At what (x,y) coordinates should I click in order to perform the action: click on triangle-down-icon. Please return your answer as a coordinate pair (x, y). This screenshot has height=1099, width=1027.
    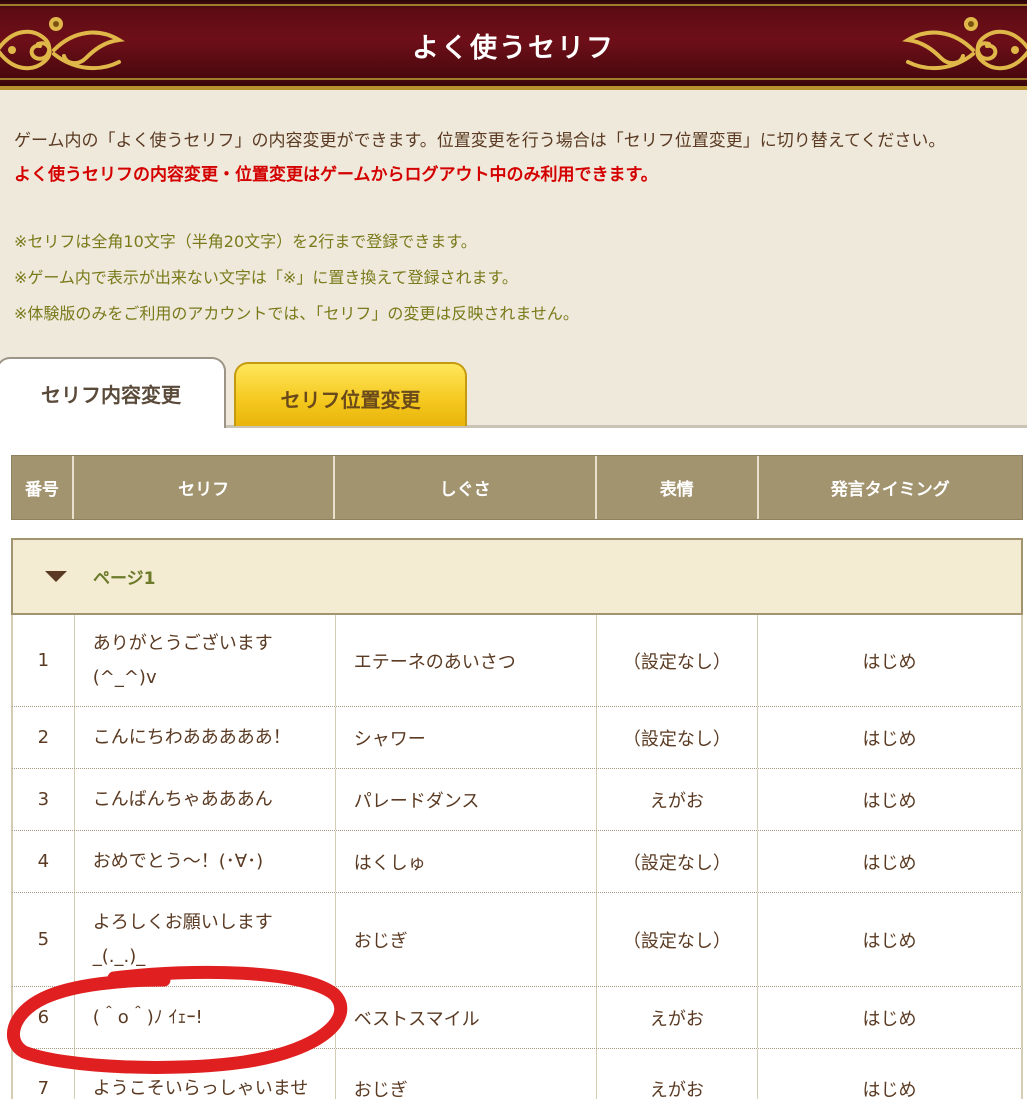
    Looking at the image, I should click on (56, 576).